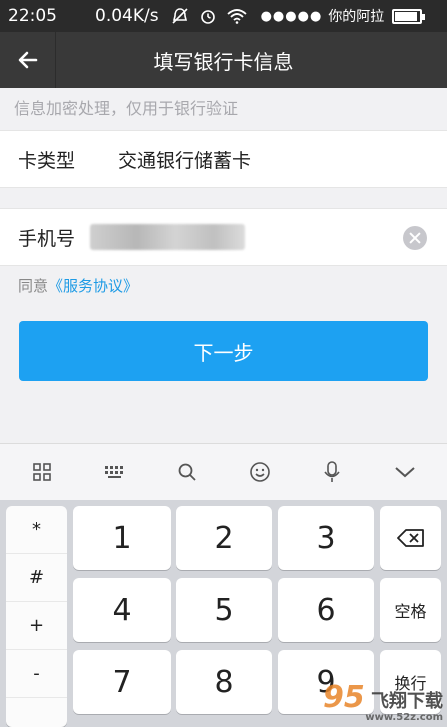 The height and width of the screenshot is (727, 447). I want to click on keyboard-icon, so click(115, 472).